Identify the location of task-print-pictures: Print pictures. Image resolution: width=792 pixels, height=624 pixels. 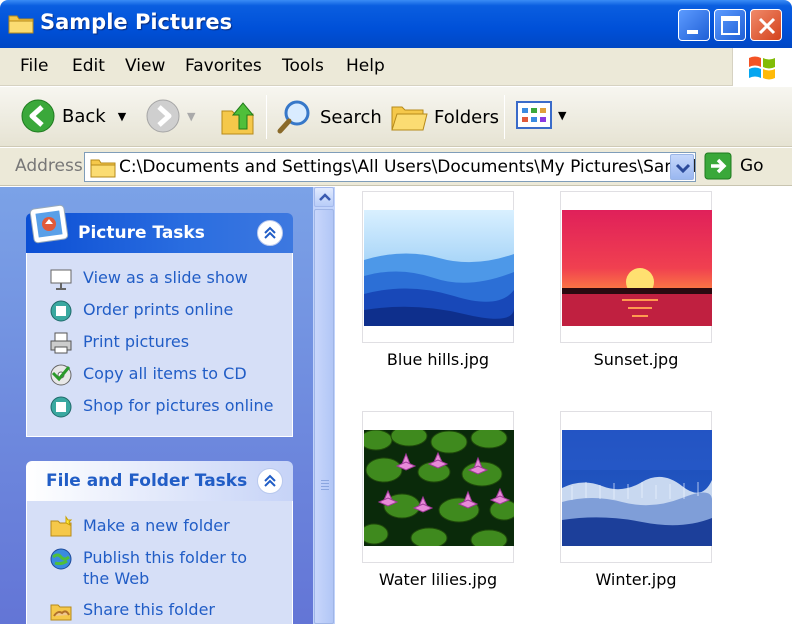
(119, 343).